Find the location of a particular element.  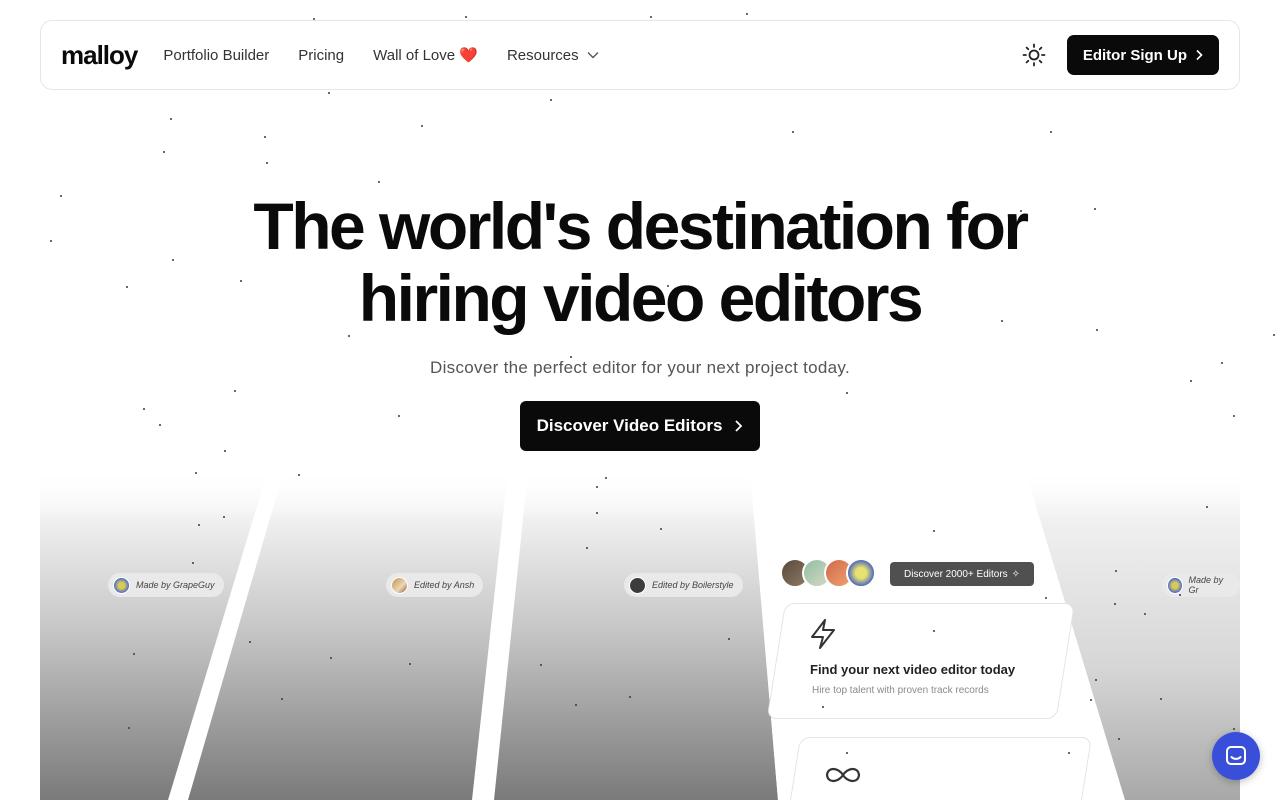

nav-link-portfolio-builder: Portfolio Builder is located at coordinates (216, 55).